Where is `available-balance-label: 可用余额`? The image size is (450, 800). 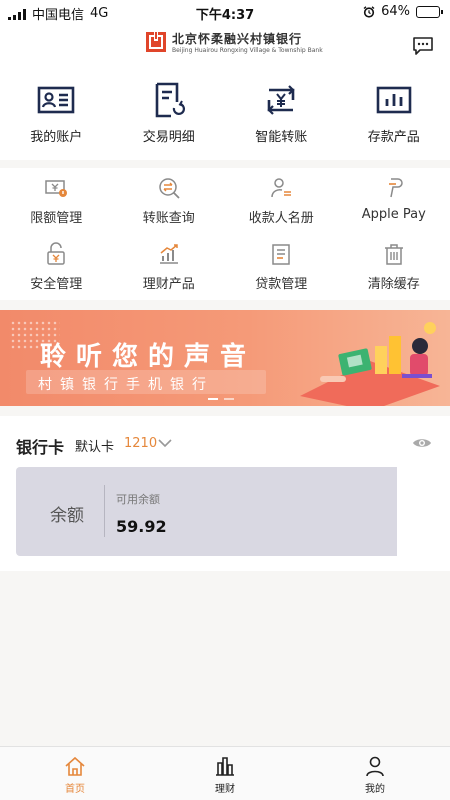
available-balance-label: 可用余额 is located at coordinates (138, 499).